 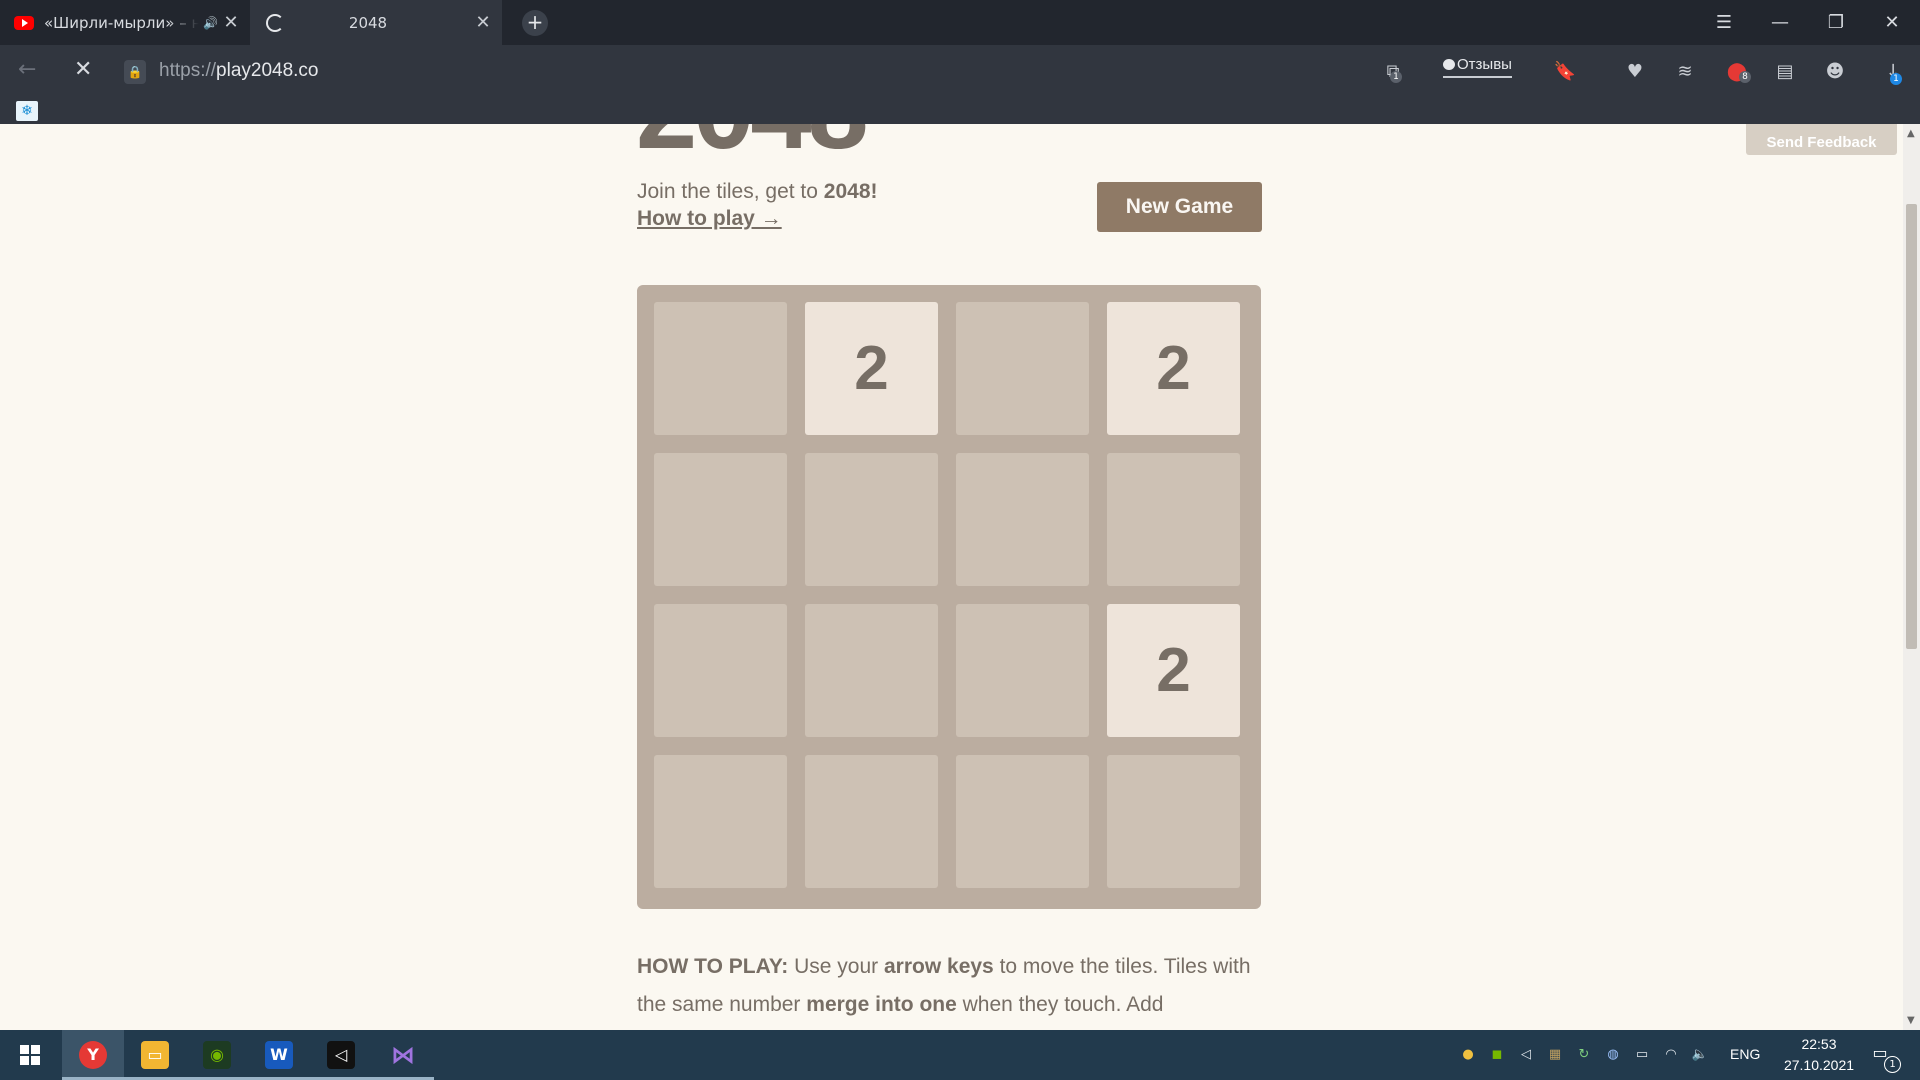 I want to click on tray-sync-icon: ↻, so click(x=1584, y=1055).